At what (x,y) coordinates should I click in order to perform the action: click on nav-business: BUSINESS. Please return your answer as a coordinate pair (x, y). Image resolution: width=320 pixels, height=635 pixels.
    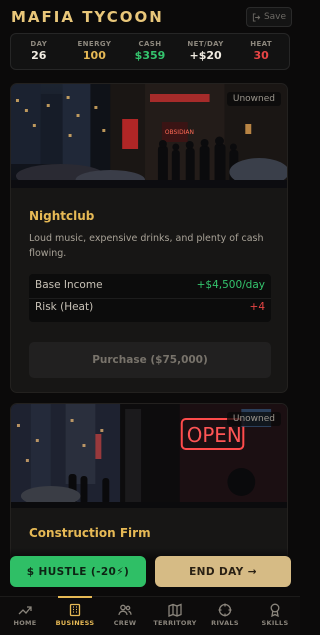
    Looking at the image, I should click on (75, 615).